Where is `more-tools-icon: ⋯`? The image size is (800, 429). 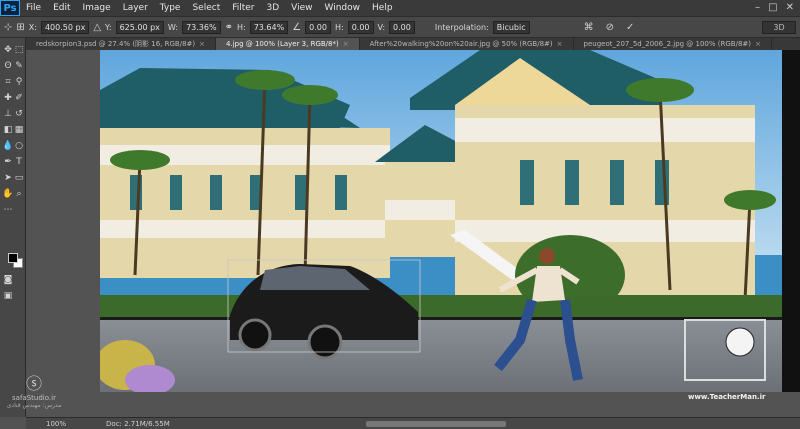 more-tools-icon: ⋯ is located at coordinates (8, 210).